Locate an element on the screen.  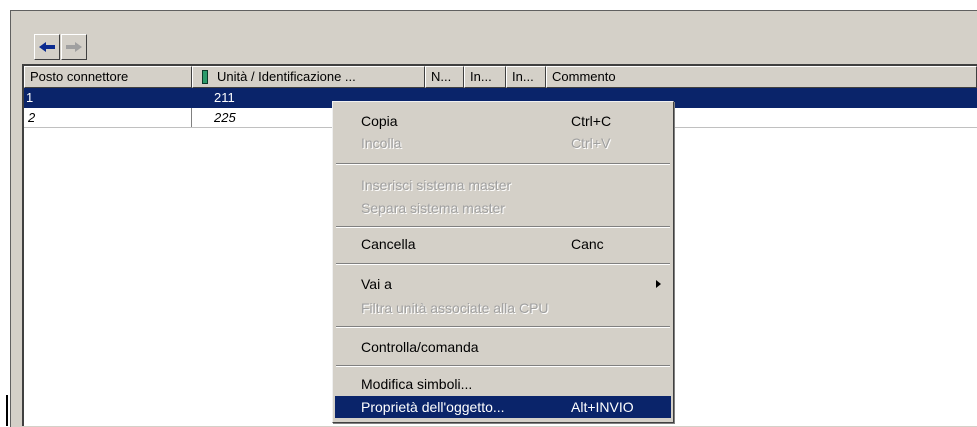
menu-item-object-properties: Proprietà dell'oggetto... Alt+INVIO is located at coordinates (503, 407).